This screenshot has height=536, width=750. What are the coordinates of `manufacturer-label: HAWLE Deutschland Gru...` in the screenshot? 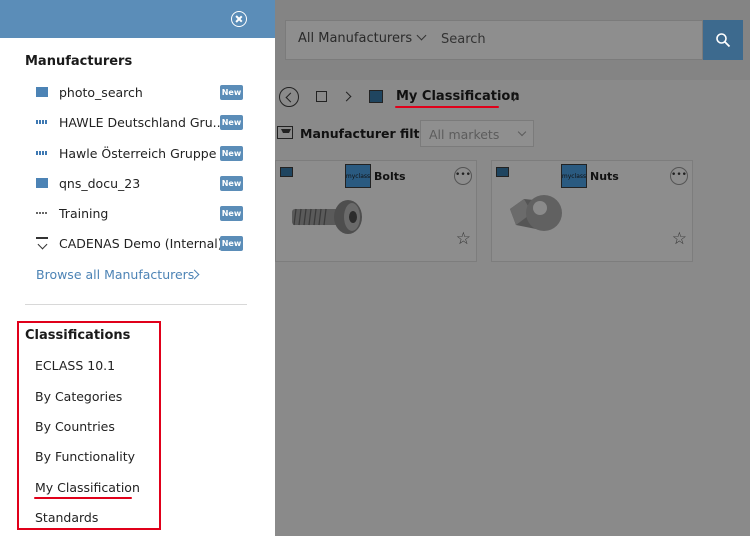 It's located at (142, 122).